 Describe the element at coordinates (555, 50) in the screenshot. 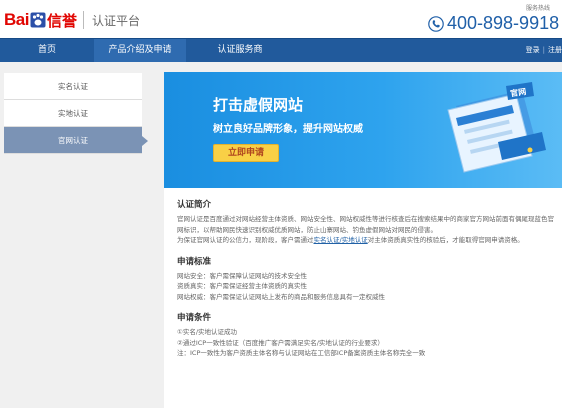

I see `register-link: 注册` at that location.